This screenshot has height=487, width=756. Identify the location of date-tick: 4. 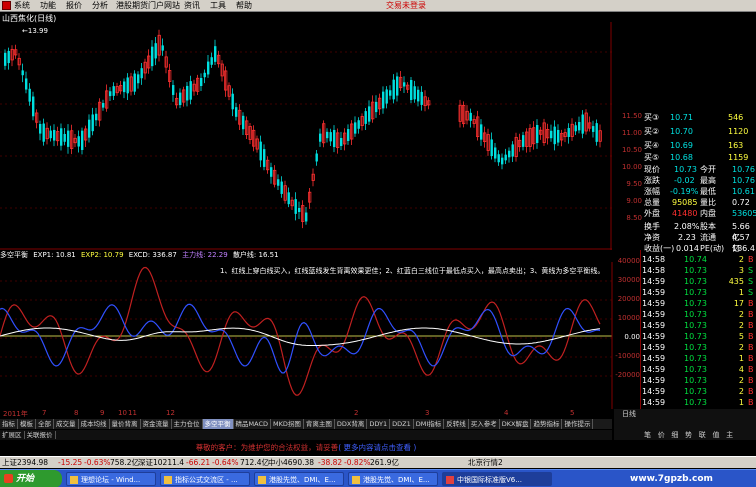
(506, 413).